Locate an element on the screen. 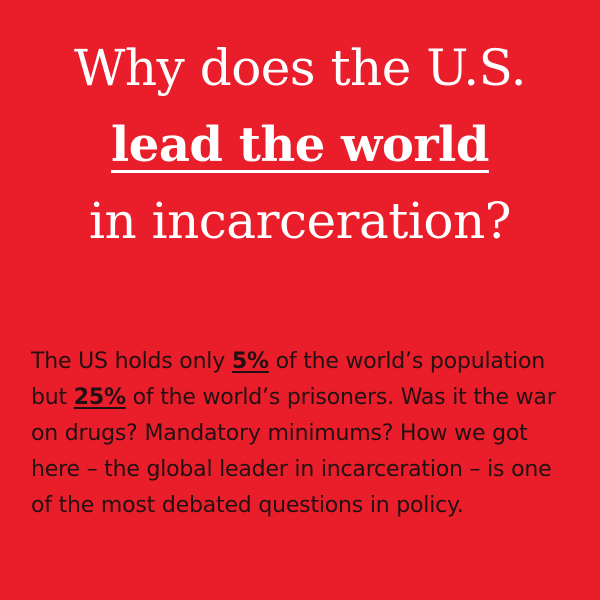  body-text-part-1: The US holds only is located at coordinates (131, 361).